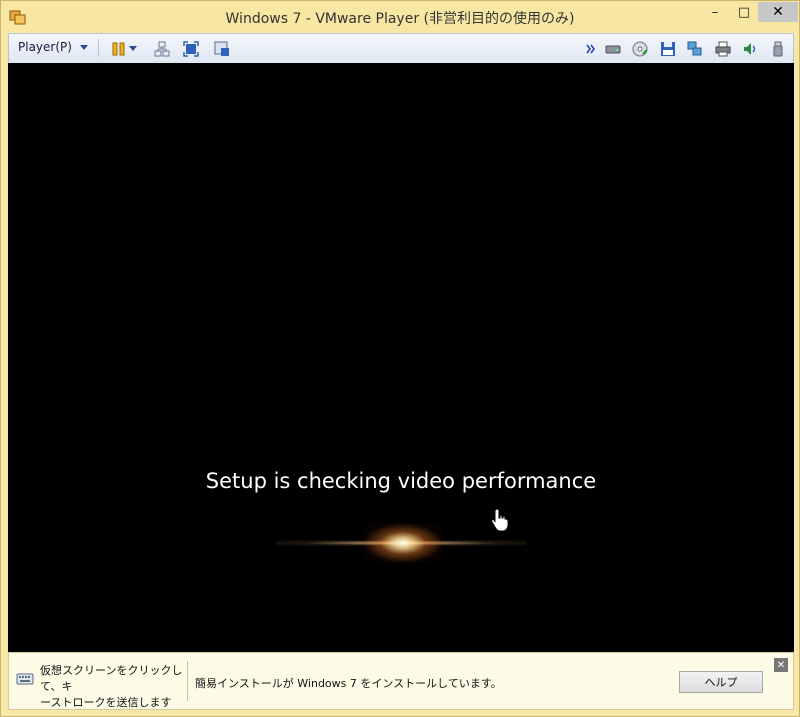 The width and height of the screenshot is (800, 717). What do you see at coordinates (721, 682) in the screenshot?
I see `help-button: ヘルプ` at bounding box center [721, 682].